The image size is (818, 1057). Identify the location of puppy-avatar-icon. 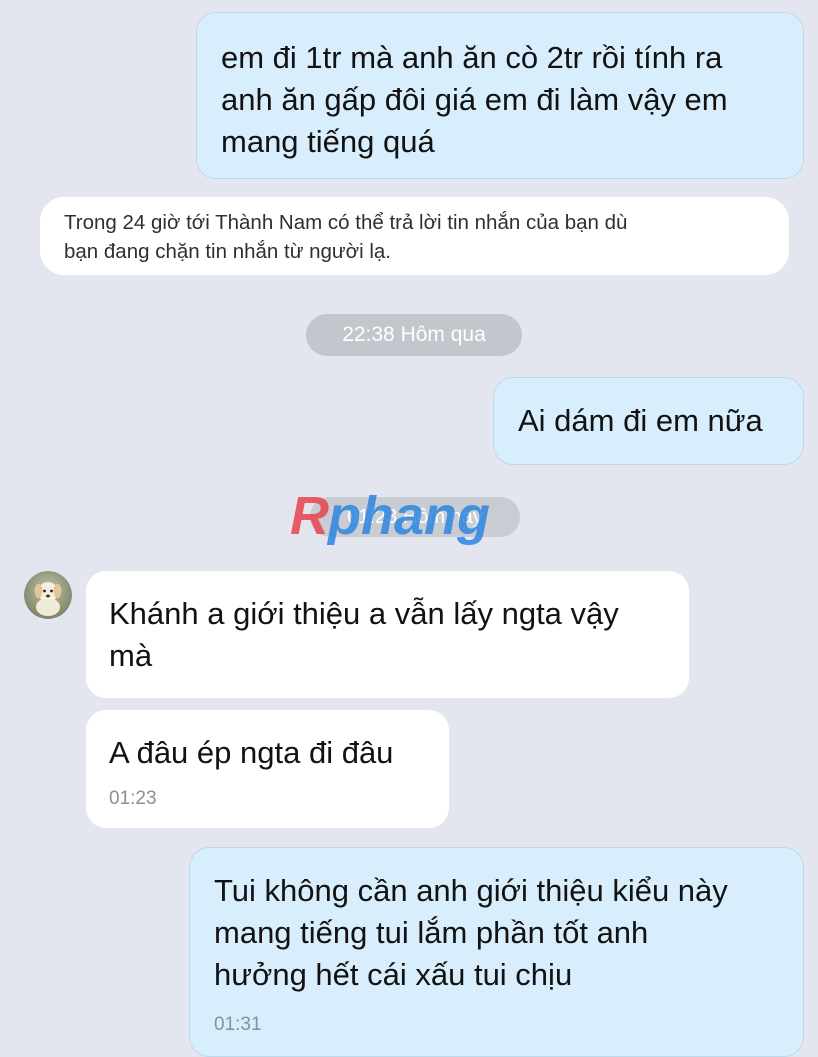
(48, 595).